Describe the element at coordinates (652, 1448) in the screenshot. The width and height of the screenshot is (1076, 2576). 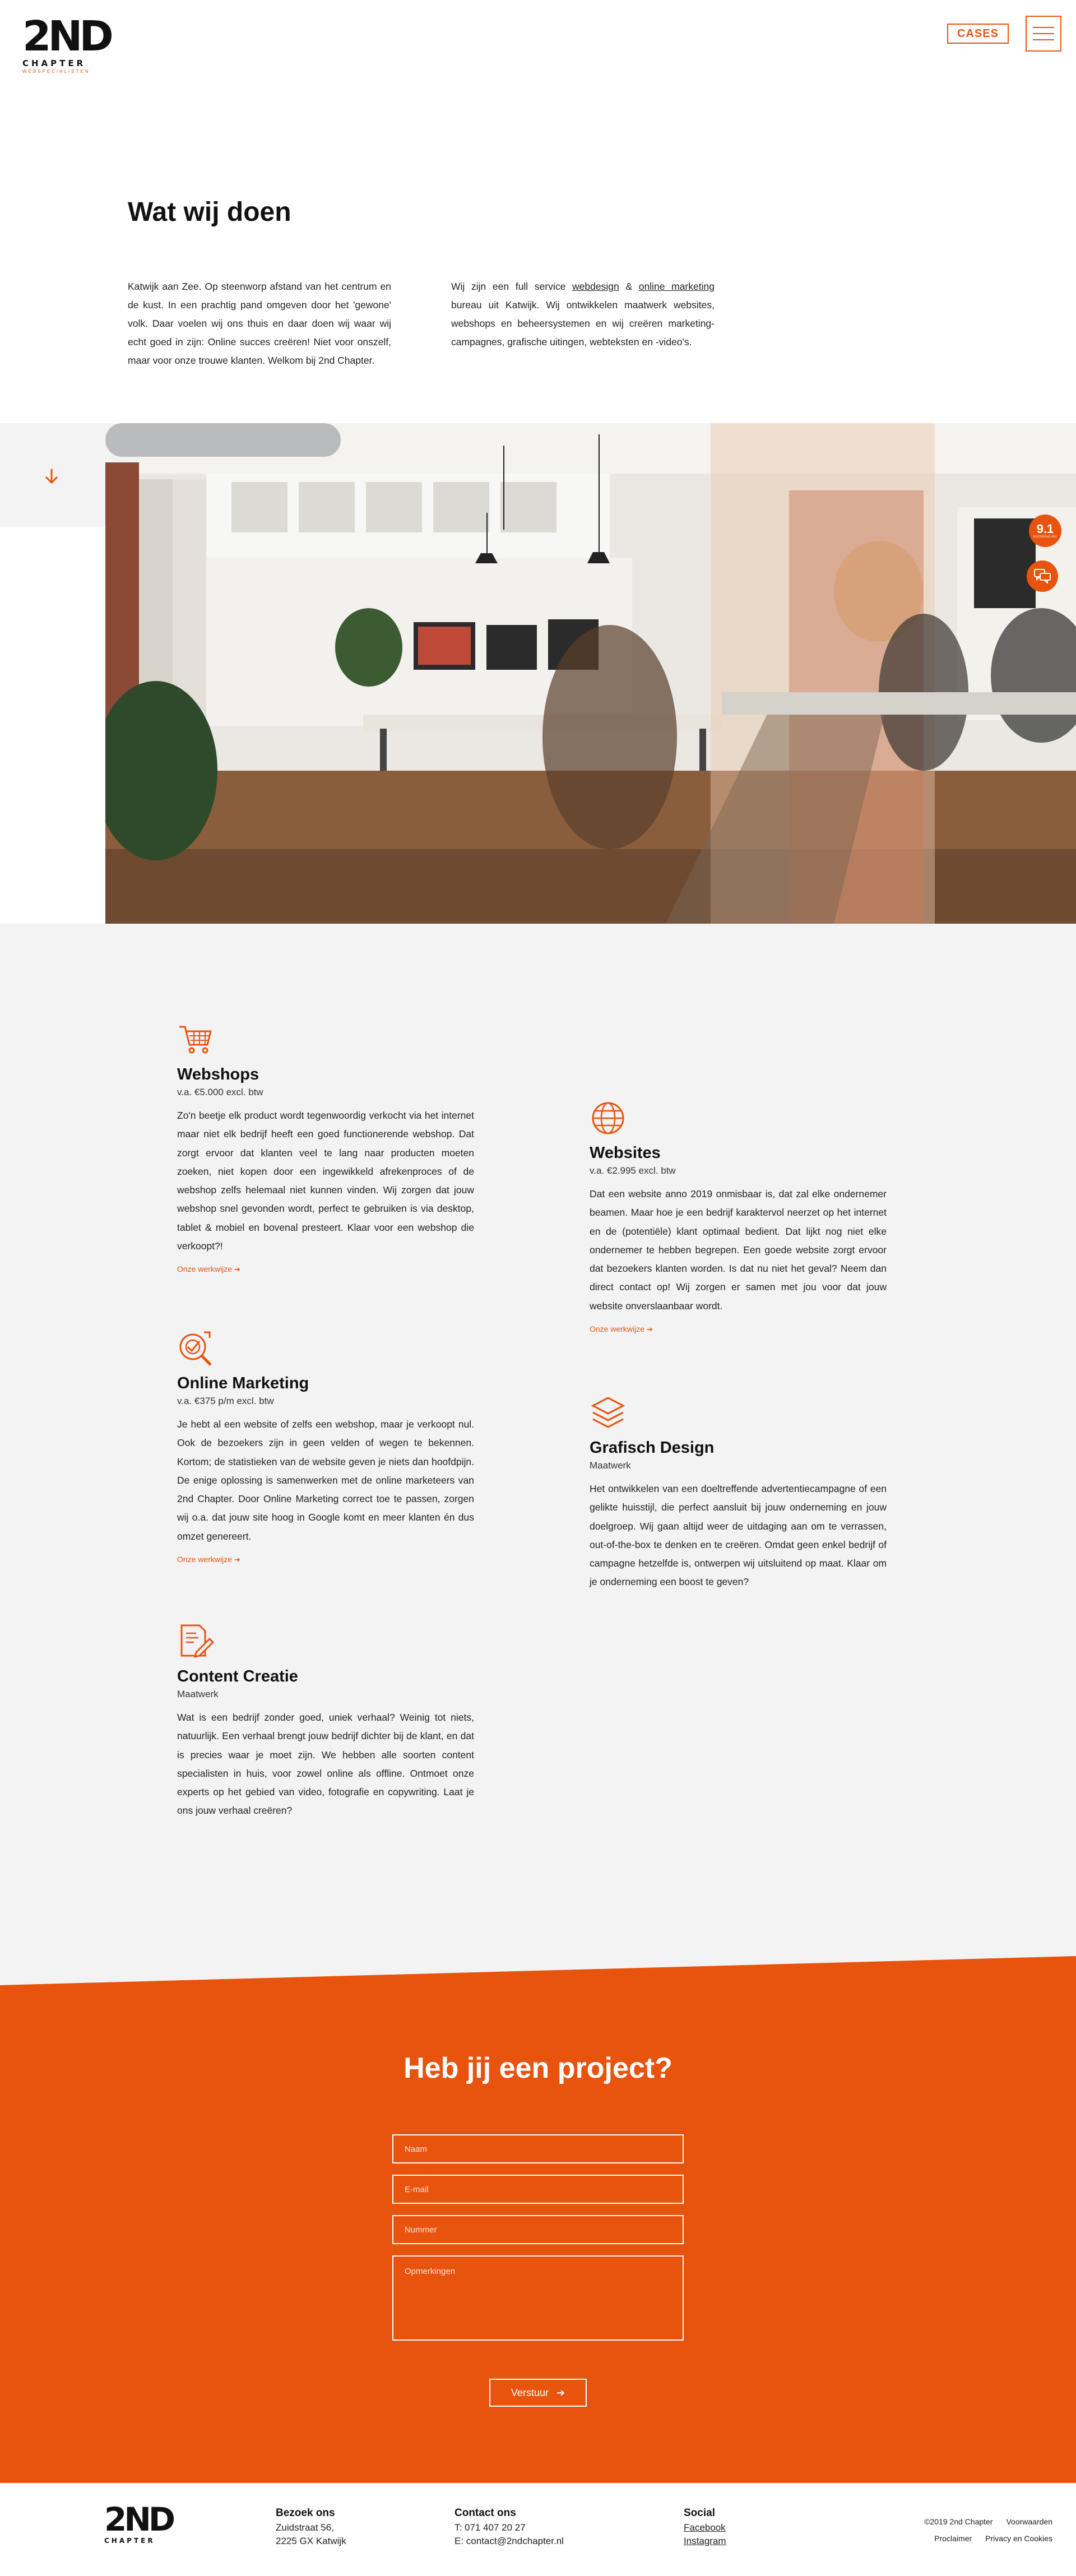
I see `service-title: Grafisch Design` at that location.